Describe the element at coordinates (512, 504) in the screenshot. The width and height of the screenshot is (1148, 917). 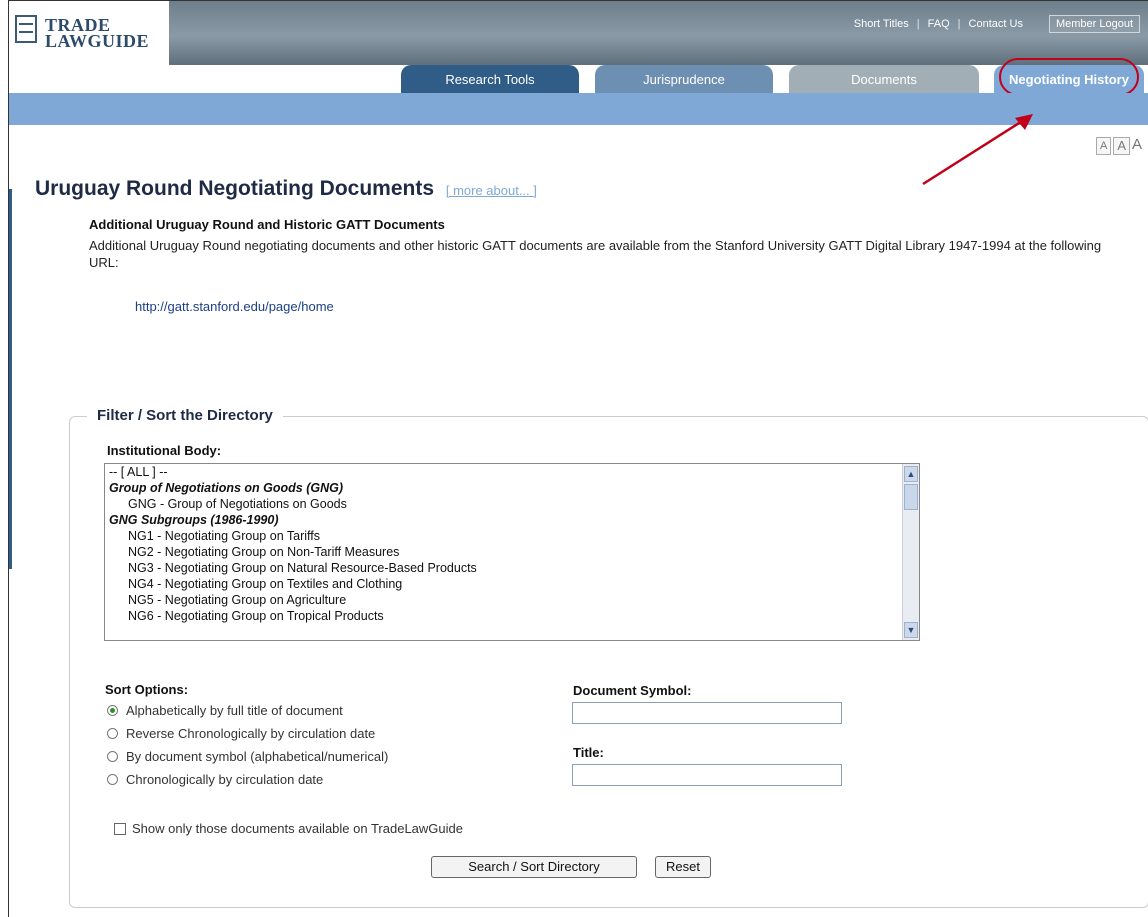
I see `list-item: GNG - Group of Negotiations on Goods` at that location.